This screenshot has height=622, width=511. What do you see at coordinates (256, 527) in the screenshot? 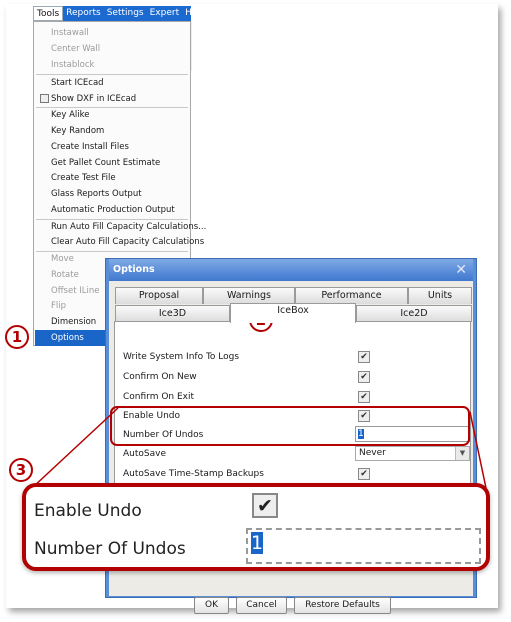
I see `zoom-callout: Enable Undo ✔ Number Of Undos 1` at bounding box center [256, 527].